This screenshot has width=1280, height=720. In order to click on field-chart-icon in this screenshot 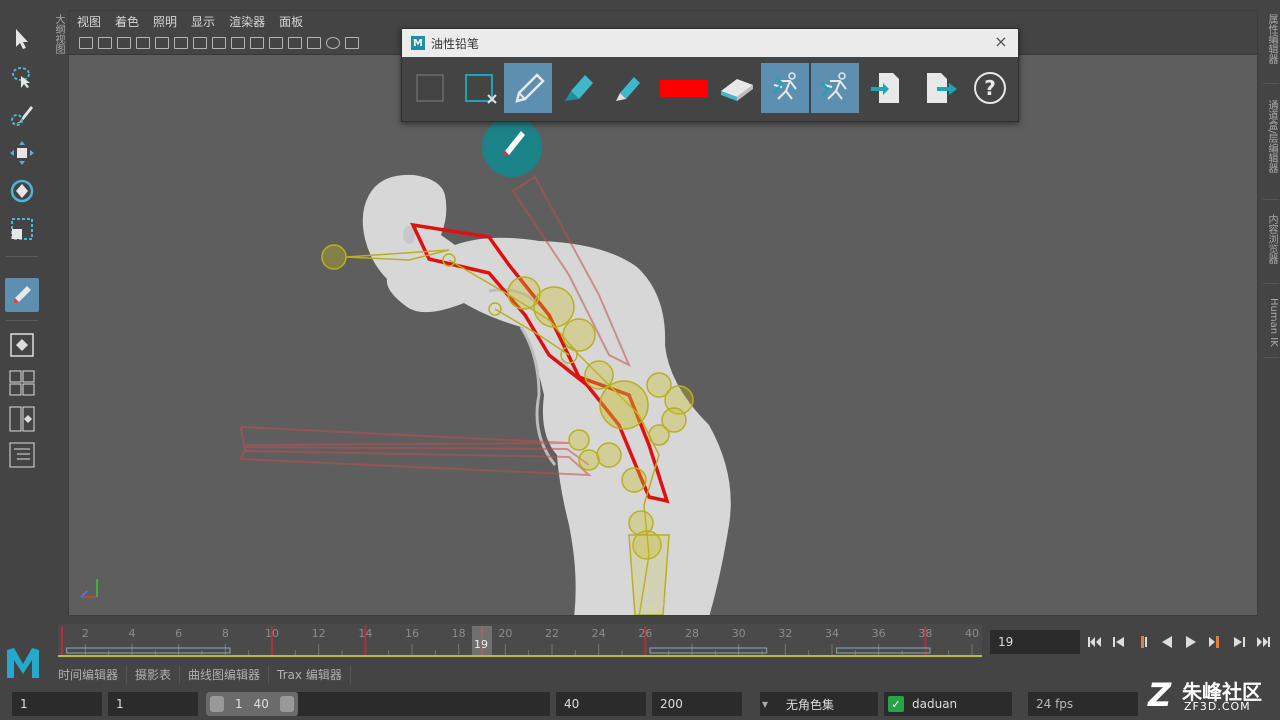, I will do `click(276, 42)`.